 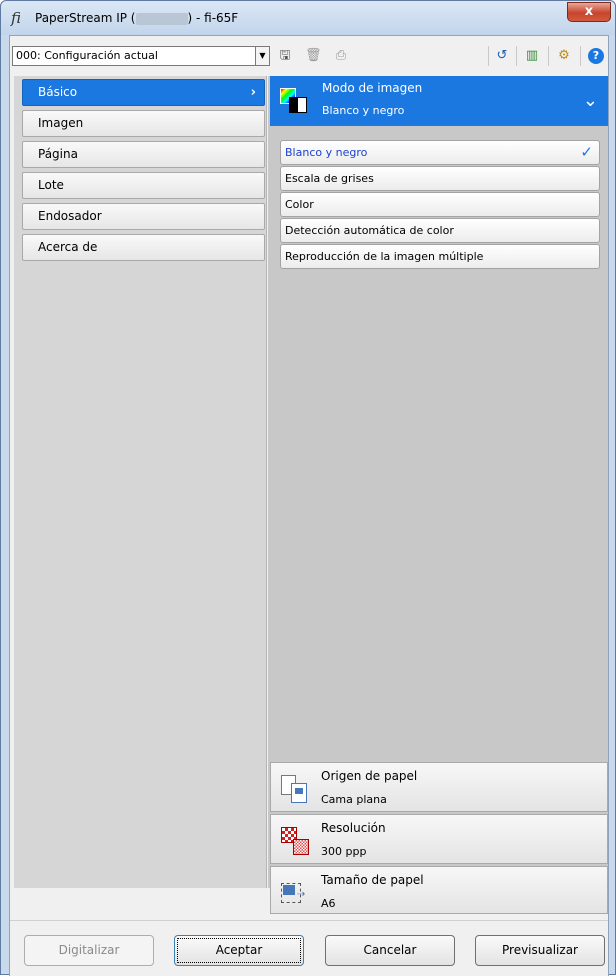 I want to click on sidebar-item-imagen: Imagen, so click(x=143, y=123).